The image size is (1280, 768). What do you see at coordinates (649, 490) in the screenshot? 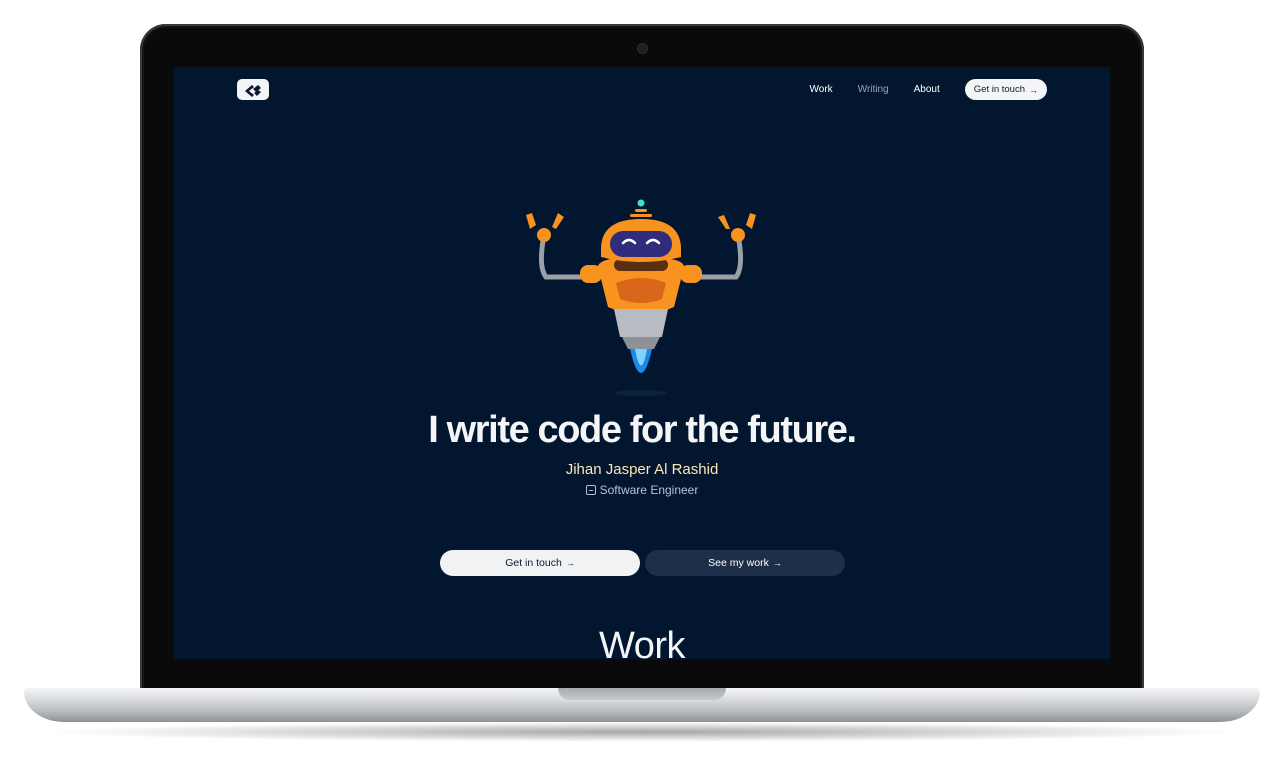
I see `hero-role-label: Software Engineer` at bounding box center [649, 490].